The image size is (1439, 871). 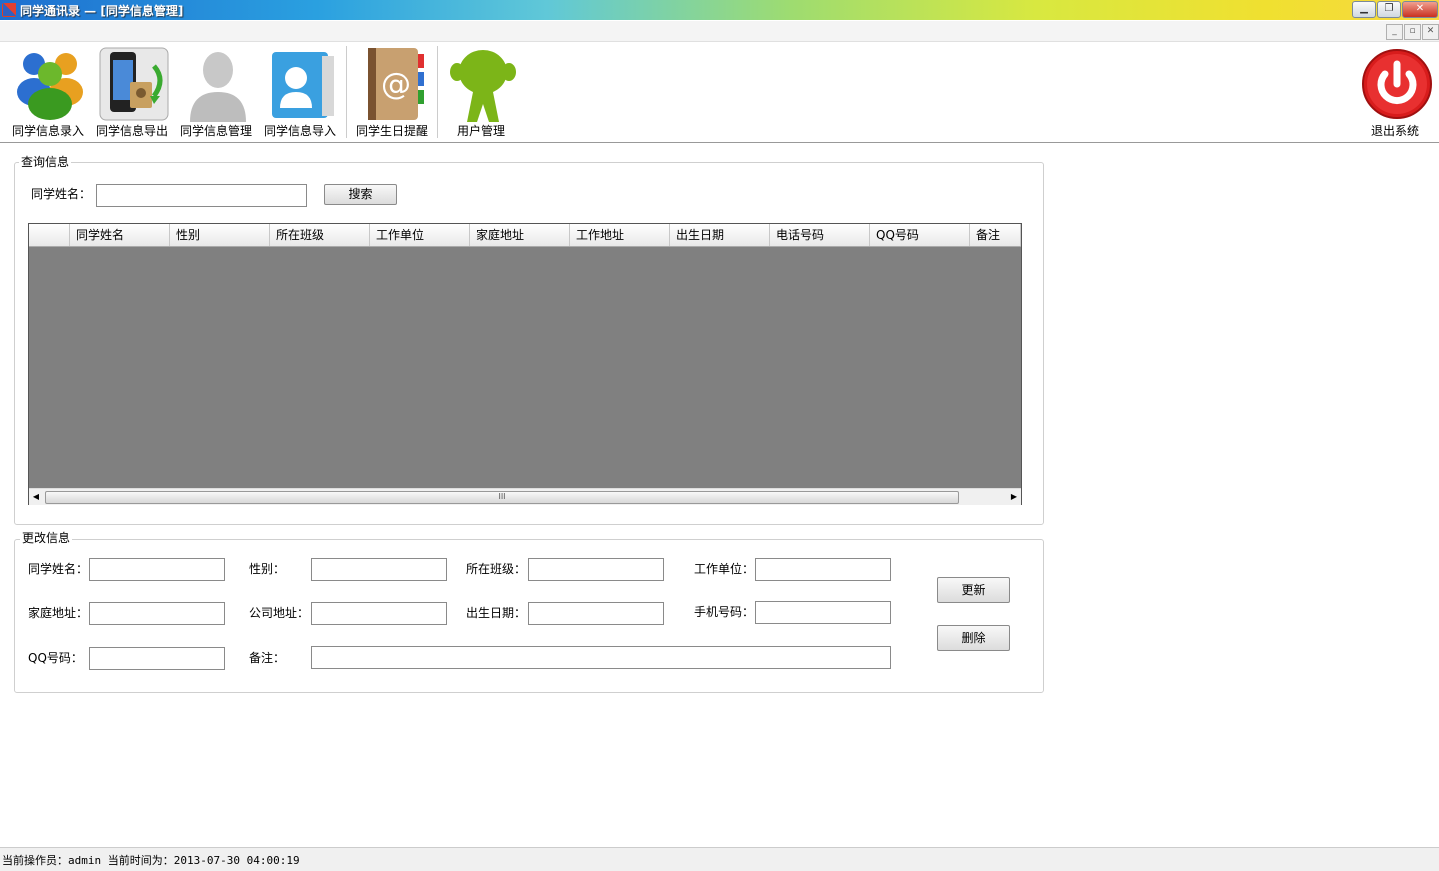 What do you see at coordinates (496, 569) in the screenshot?
I see `class-label: 所在班级：` at bounding box center [496, 569].